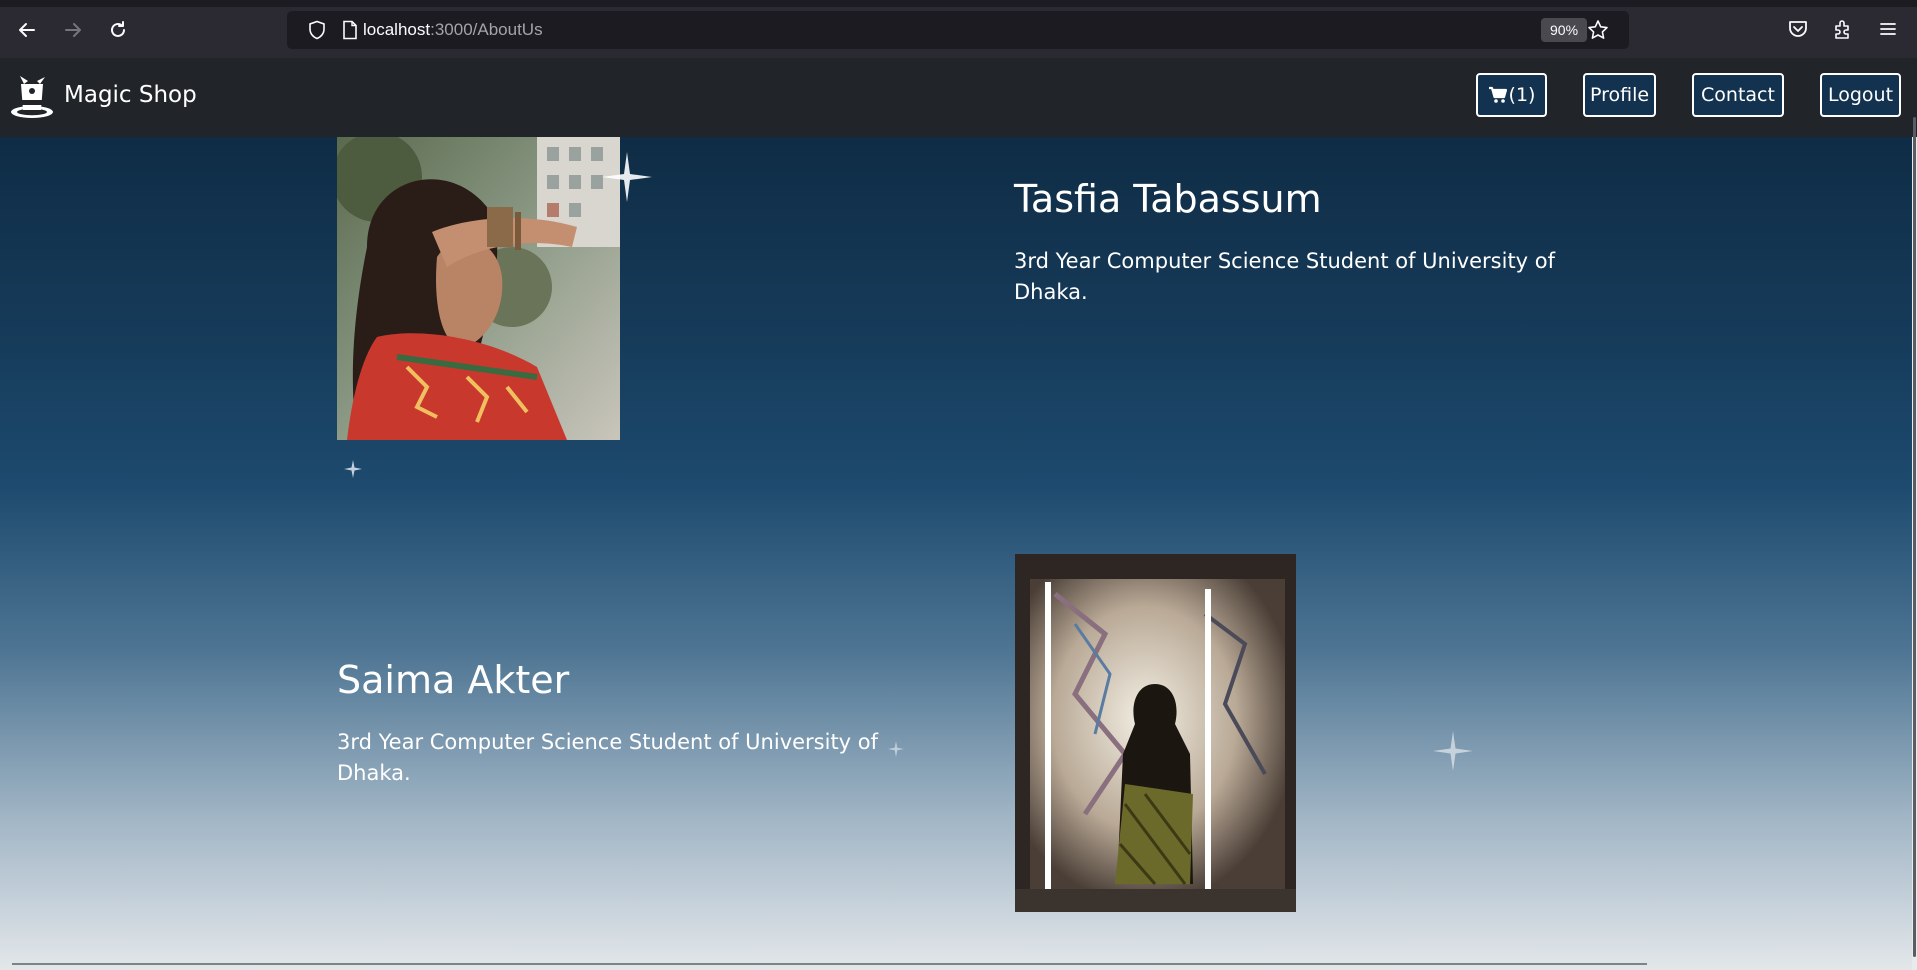 Image resolution: width=1917 pixels, height=970 pixels. I want to click on profile-button: Profile, so click(1619, 95).